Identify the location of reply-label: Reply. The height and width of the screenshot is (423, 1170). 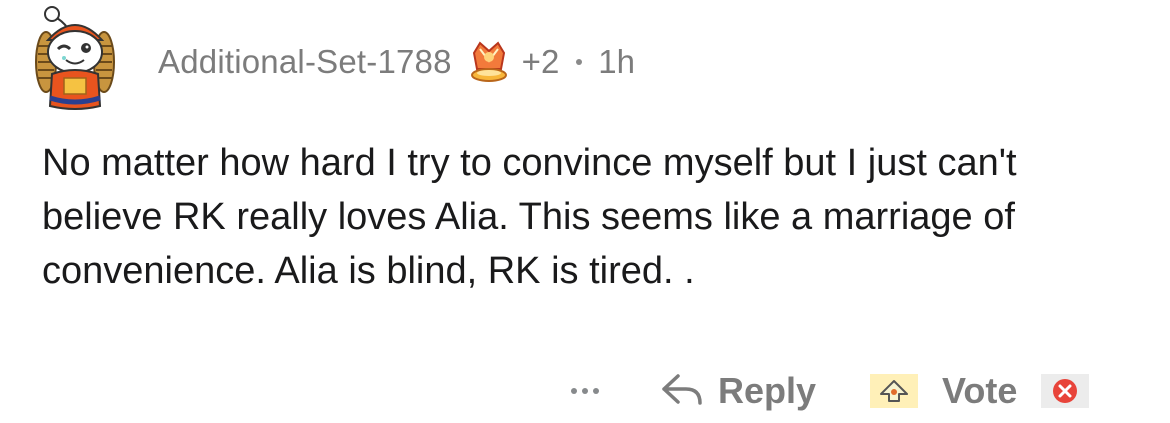
(767, 390).